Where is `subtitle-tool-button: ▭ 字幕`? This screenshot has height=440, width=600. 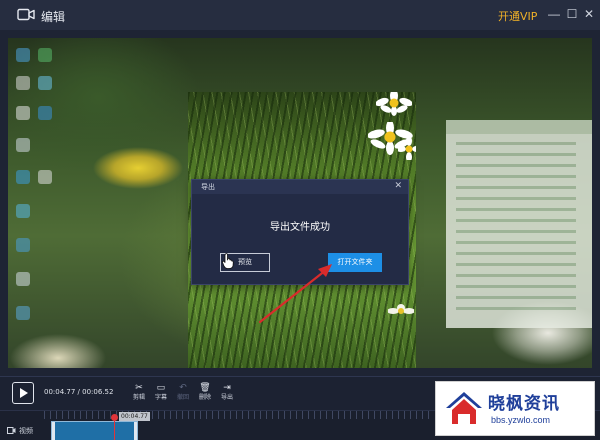 subtitle-tool-button: ▭ 字幕 is located at coordinates (161, 394).